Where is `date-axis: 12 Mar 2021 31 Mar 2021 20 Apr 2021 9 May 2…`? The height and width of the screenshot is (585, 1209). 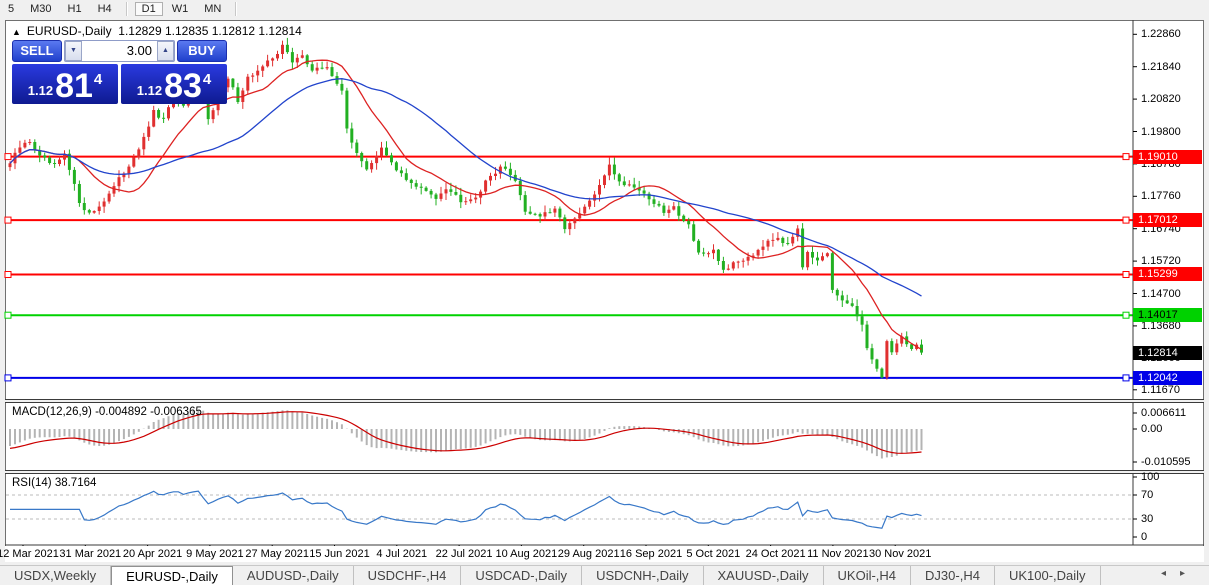 date-axis: 12 Mar 2021 31 Mar 2021 20 Apr 2021 9 May 2… is located at coordinates (602, 554).